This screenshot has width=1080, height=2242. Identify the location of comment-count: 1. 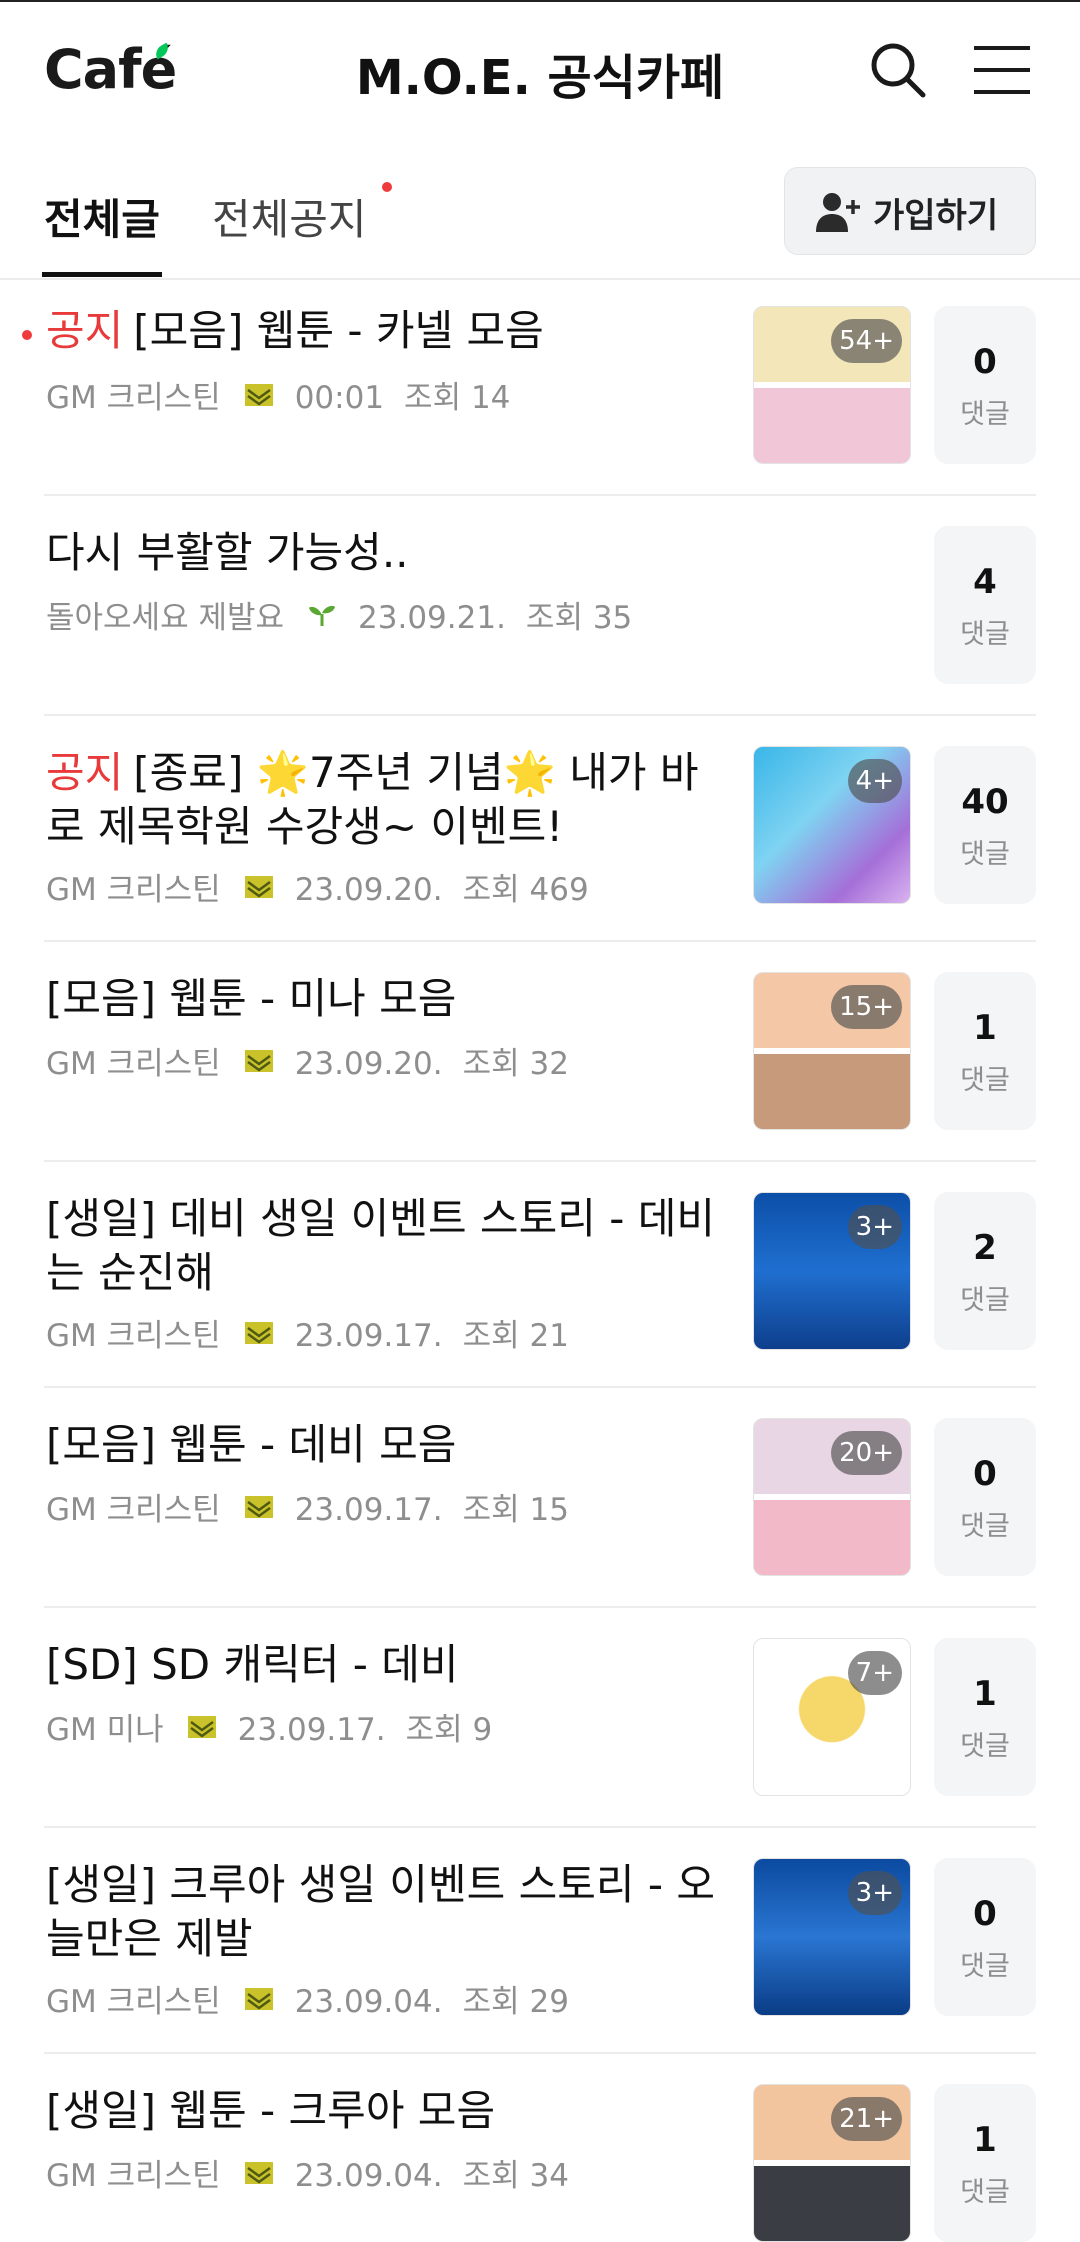
(985, 1694).